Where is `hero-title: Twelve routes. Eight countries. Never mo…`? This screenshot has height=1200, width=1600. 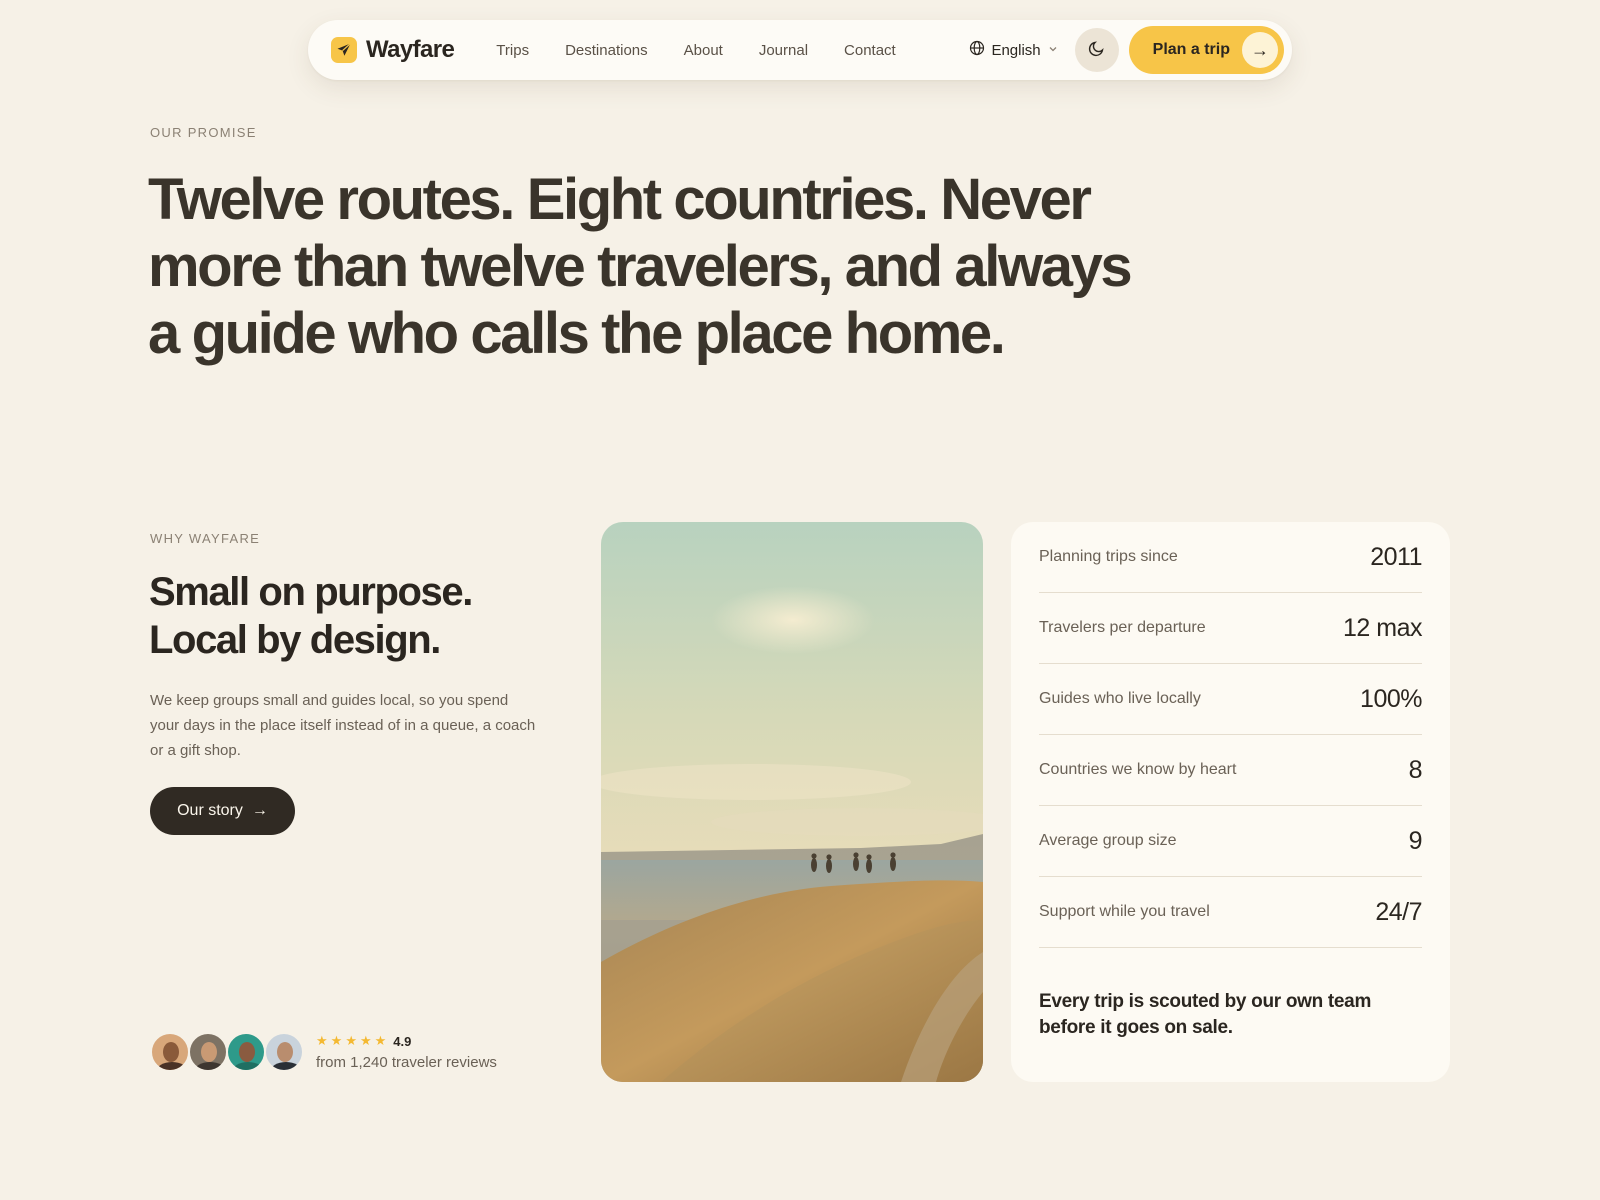
hero-title: Twelve routes. Eight countries. Never mo… is located at coordinates (640, 266).